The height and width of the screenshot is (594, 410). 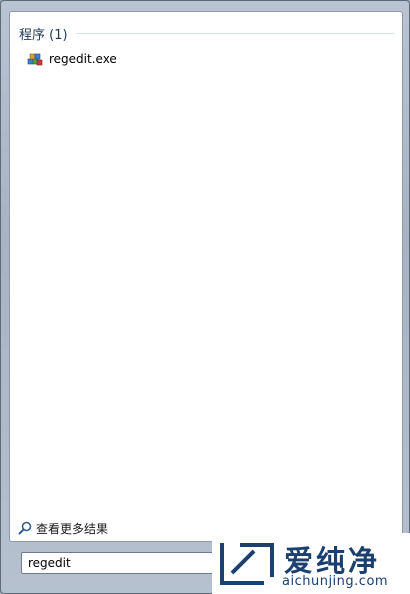 What do you see at coordinates (25, 528) in the screenshot?
I see `search-icon` at bounding box center [25, 528].